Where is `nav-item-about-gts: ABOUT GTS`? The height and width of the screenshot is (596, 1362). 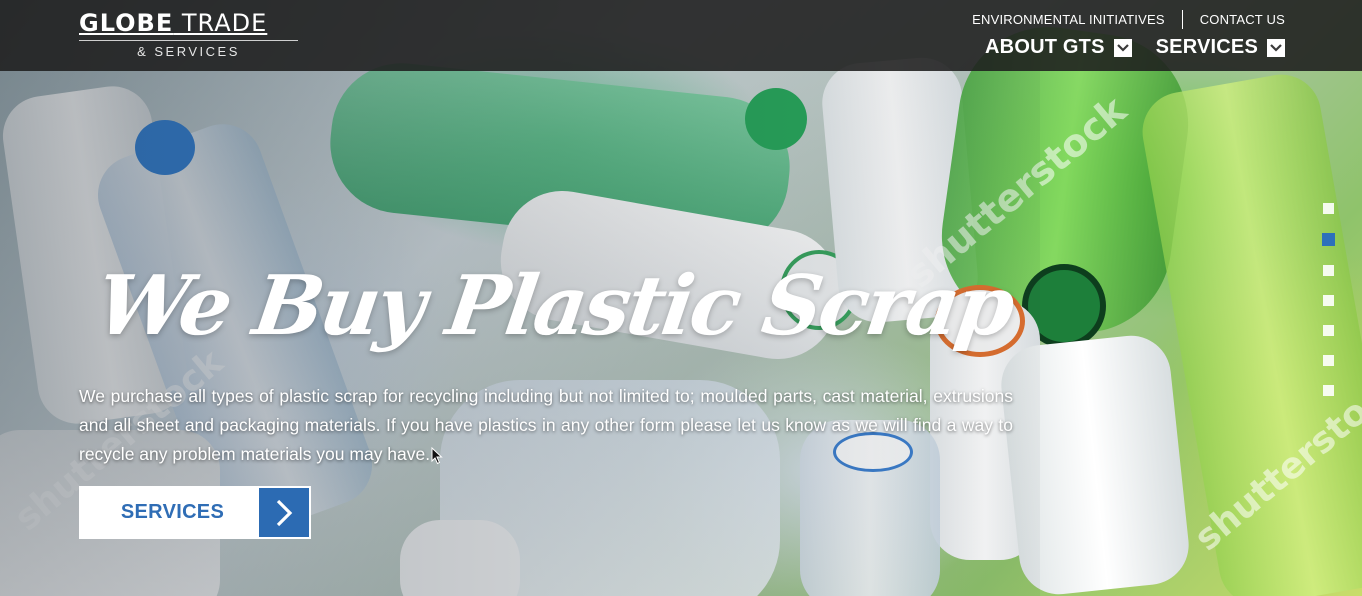 nav-item-about-gts: ABOUT GTS is located at coordinates (1058, 47).